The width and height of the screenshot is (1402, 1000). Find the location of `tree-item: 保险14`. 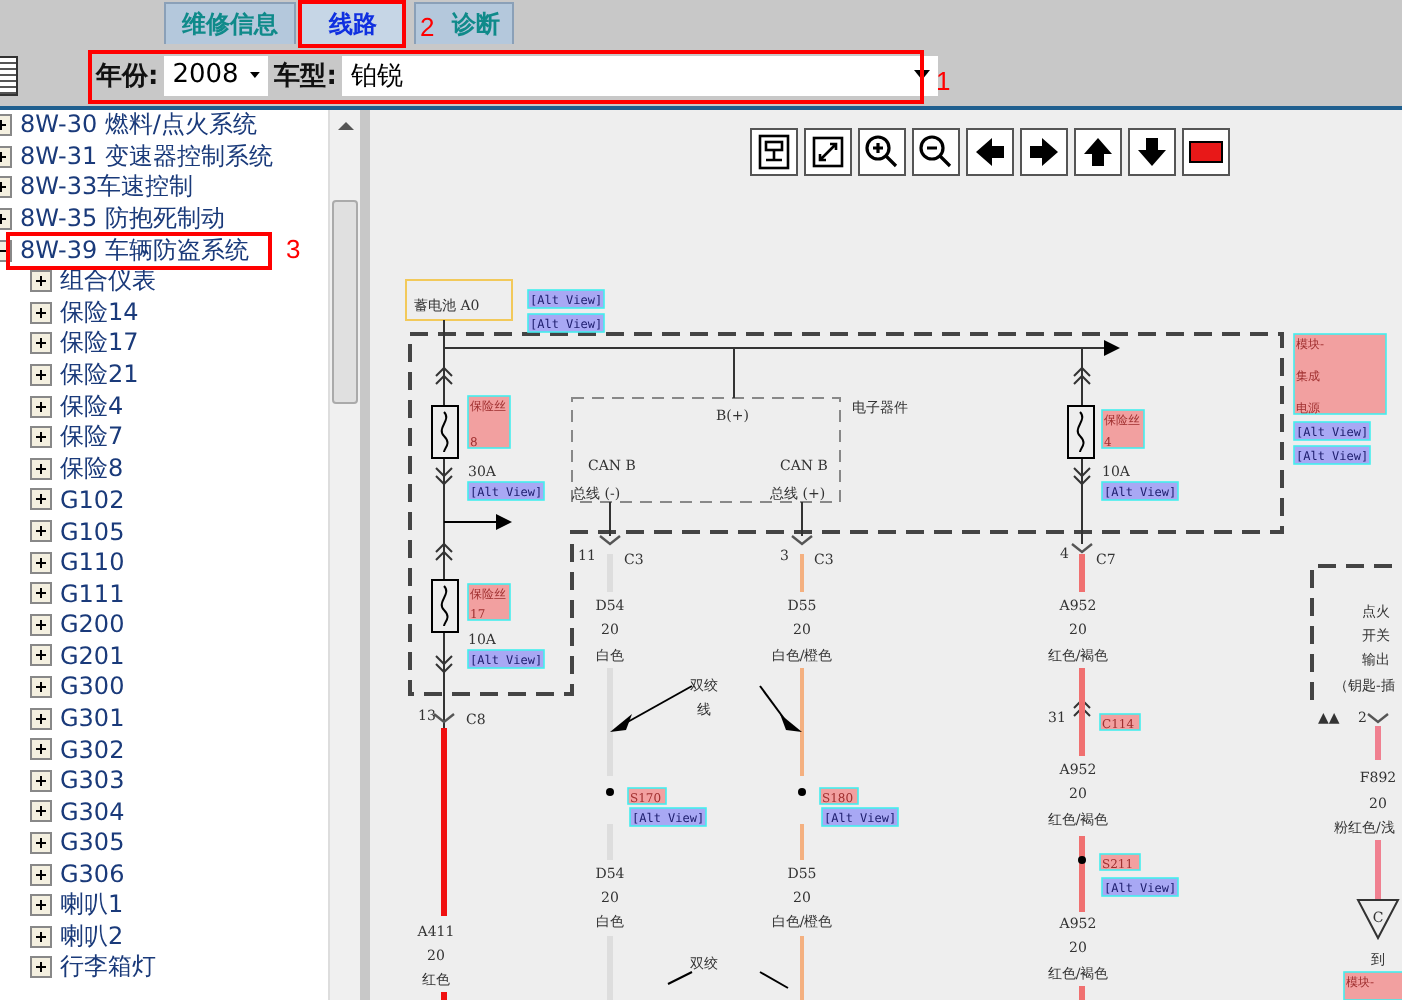

tree-item: 保险14 is located at coordinates (99, 312).